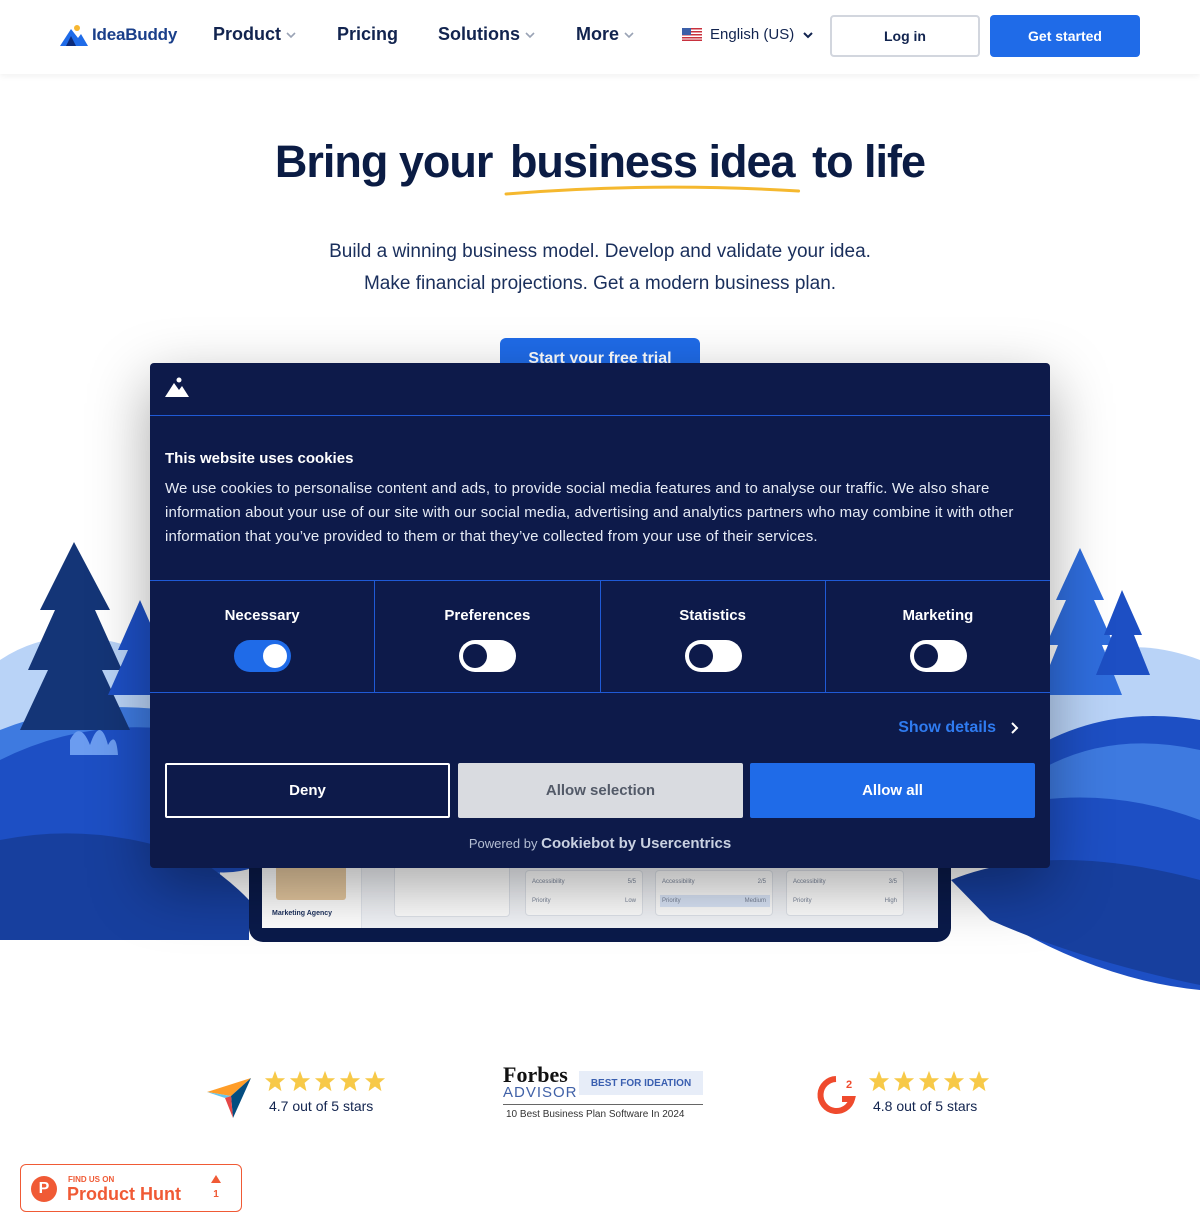 The width and height of the screenshot is (1200, 1232). I want to click on nav-solutions: Solutions, so click(487, 34).